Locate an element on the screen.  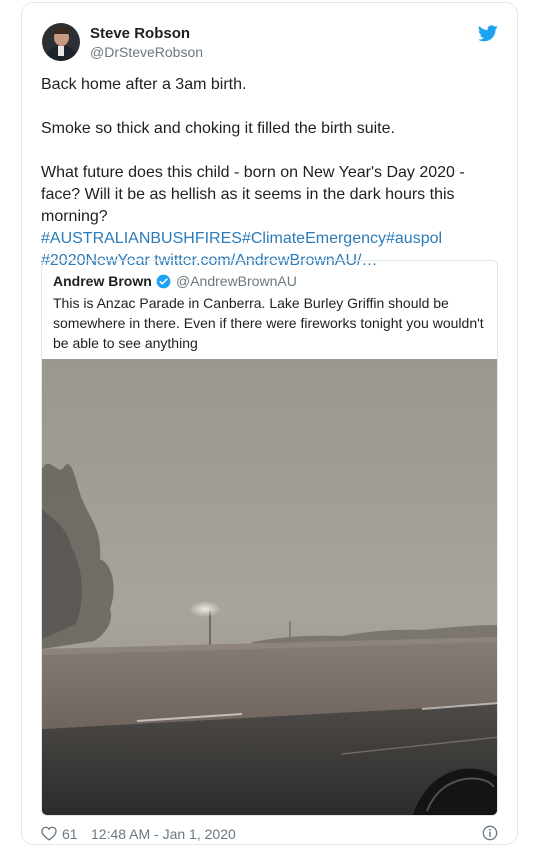
tweet-footer: 61 12:48 AM - Jan 1, 2020 is located at coordinates (271, 835).